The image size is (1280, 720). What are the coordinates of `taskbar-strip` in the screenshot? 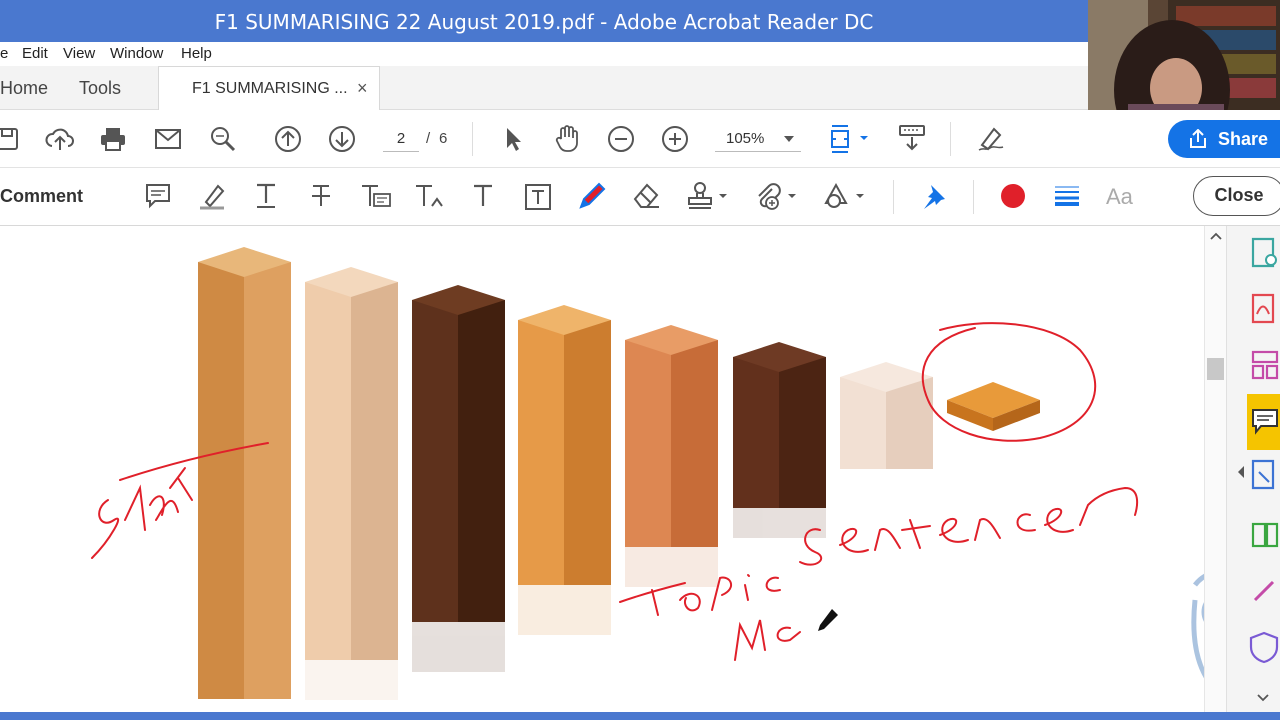 It's located at (640, 716).